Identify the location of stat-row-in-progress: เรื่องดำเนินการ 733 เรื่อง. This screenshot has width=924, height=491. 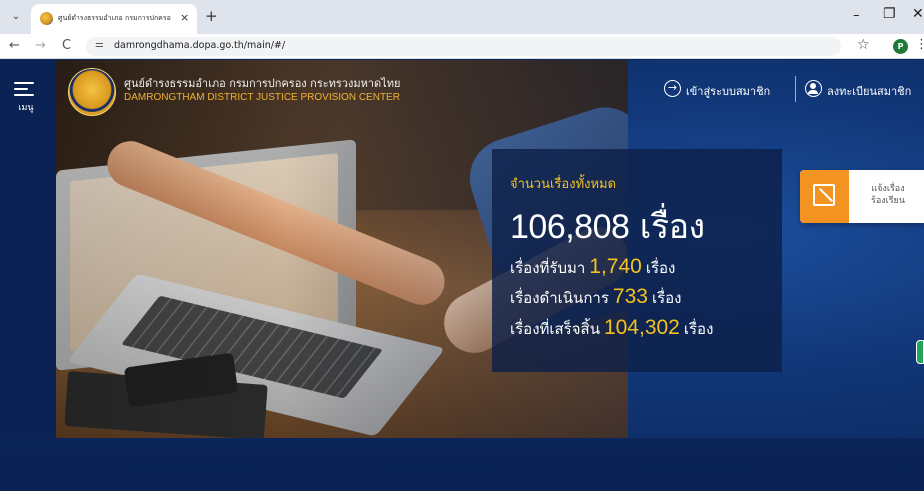
(595, 297).